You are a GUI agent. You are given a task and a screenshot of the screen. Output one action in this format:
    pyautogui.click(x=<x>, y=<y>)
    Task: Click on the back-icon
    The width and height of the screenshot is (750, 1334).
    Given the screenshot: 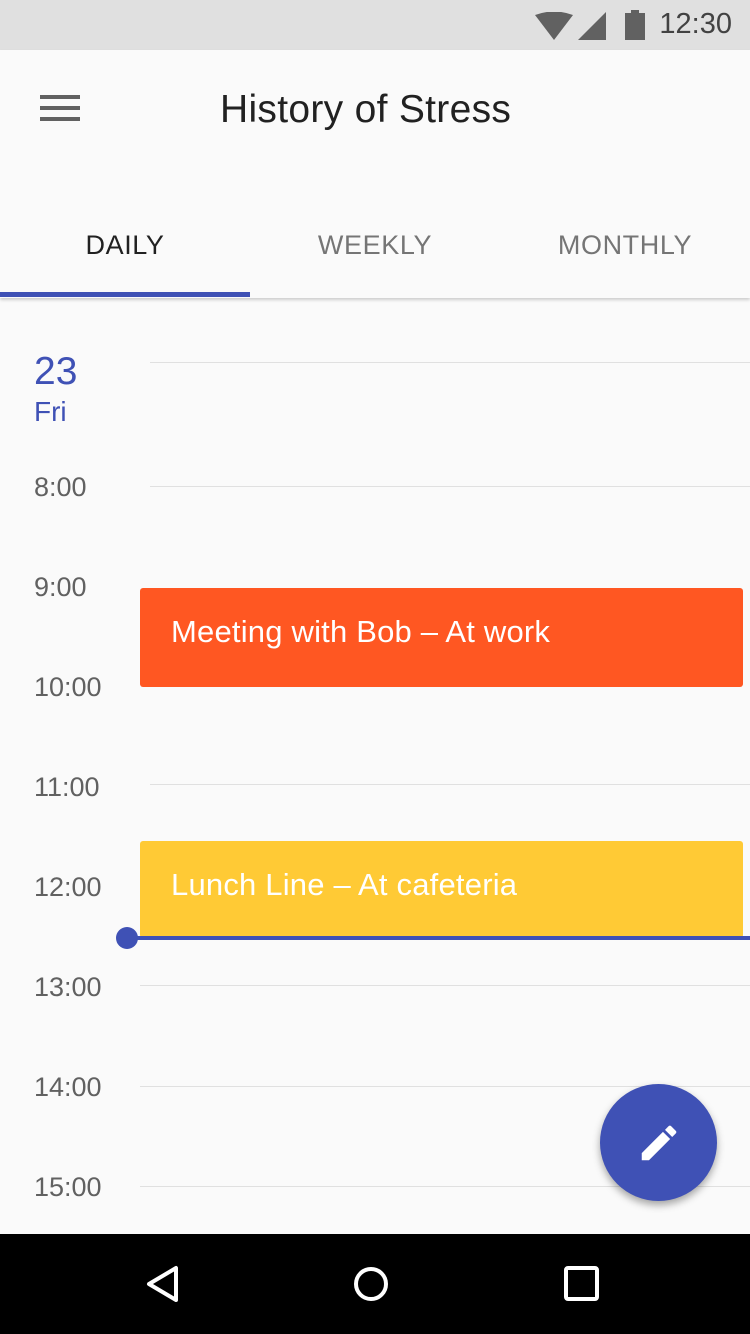 What is the action you would take?
    pyautogui.click(x=162, y=1284)
    